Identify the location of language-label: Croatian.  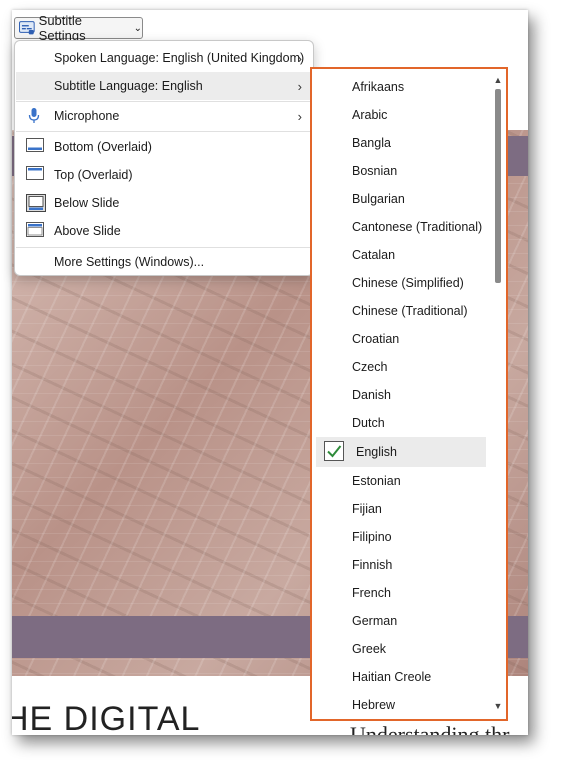
(376, 339).